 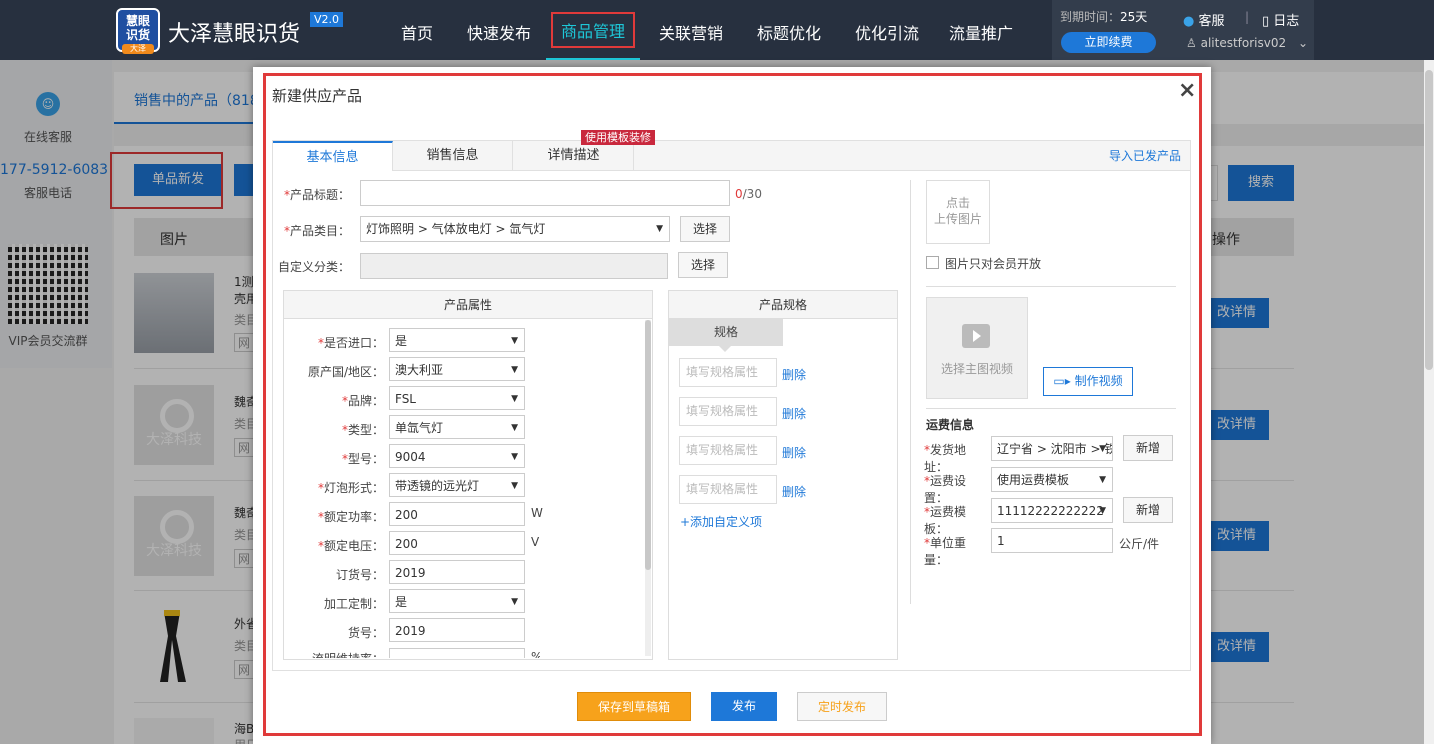 What do you see at coordinates (316, 195) in the screenshot?
I see `title-label: *产品标题：` at bounding box center [316, 195].